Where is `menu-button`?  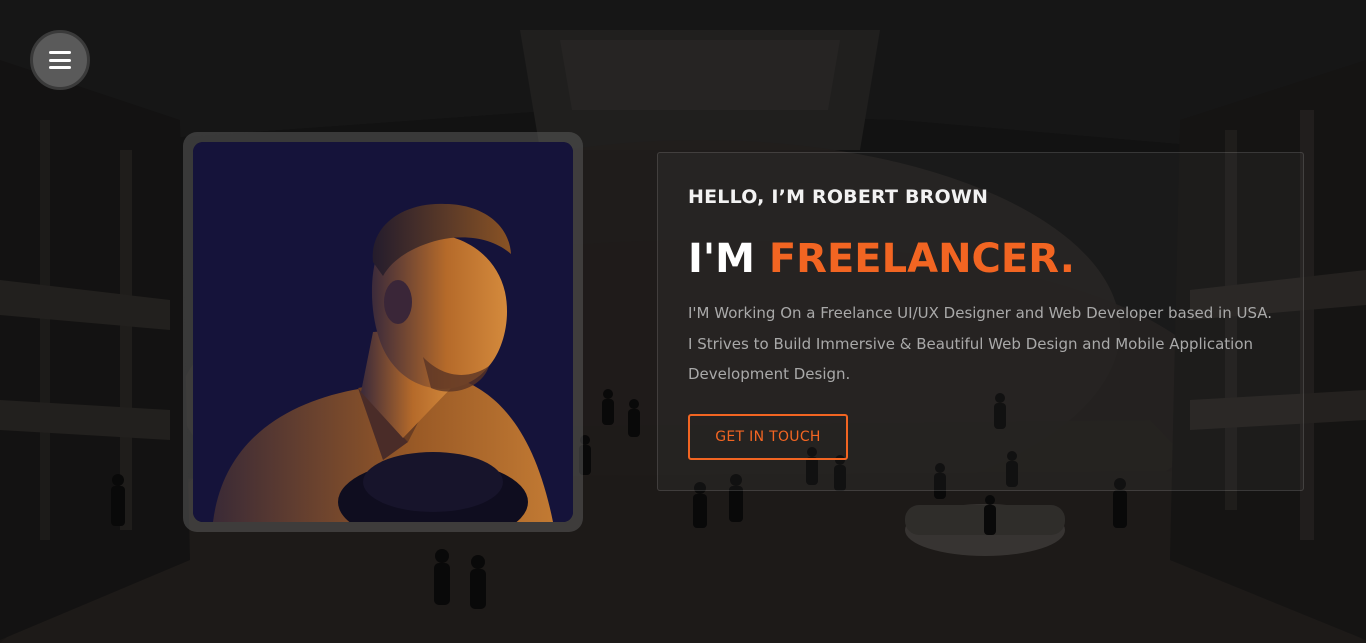 menu-button is located at coordinates (60, 60).